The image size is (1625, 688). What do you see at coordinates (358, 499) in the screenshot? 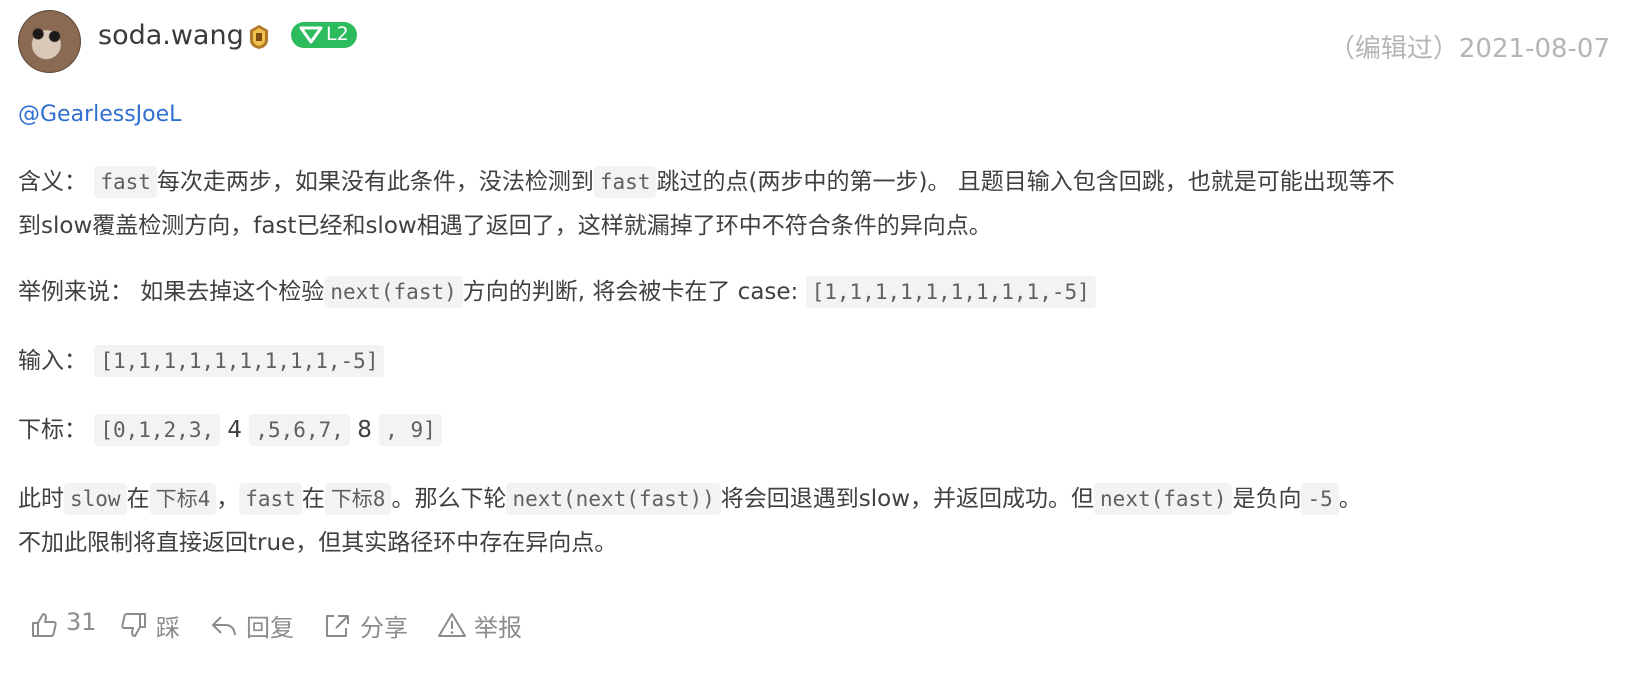
I see `inline-code: 下标8` at bounding box center [358, 499].